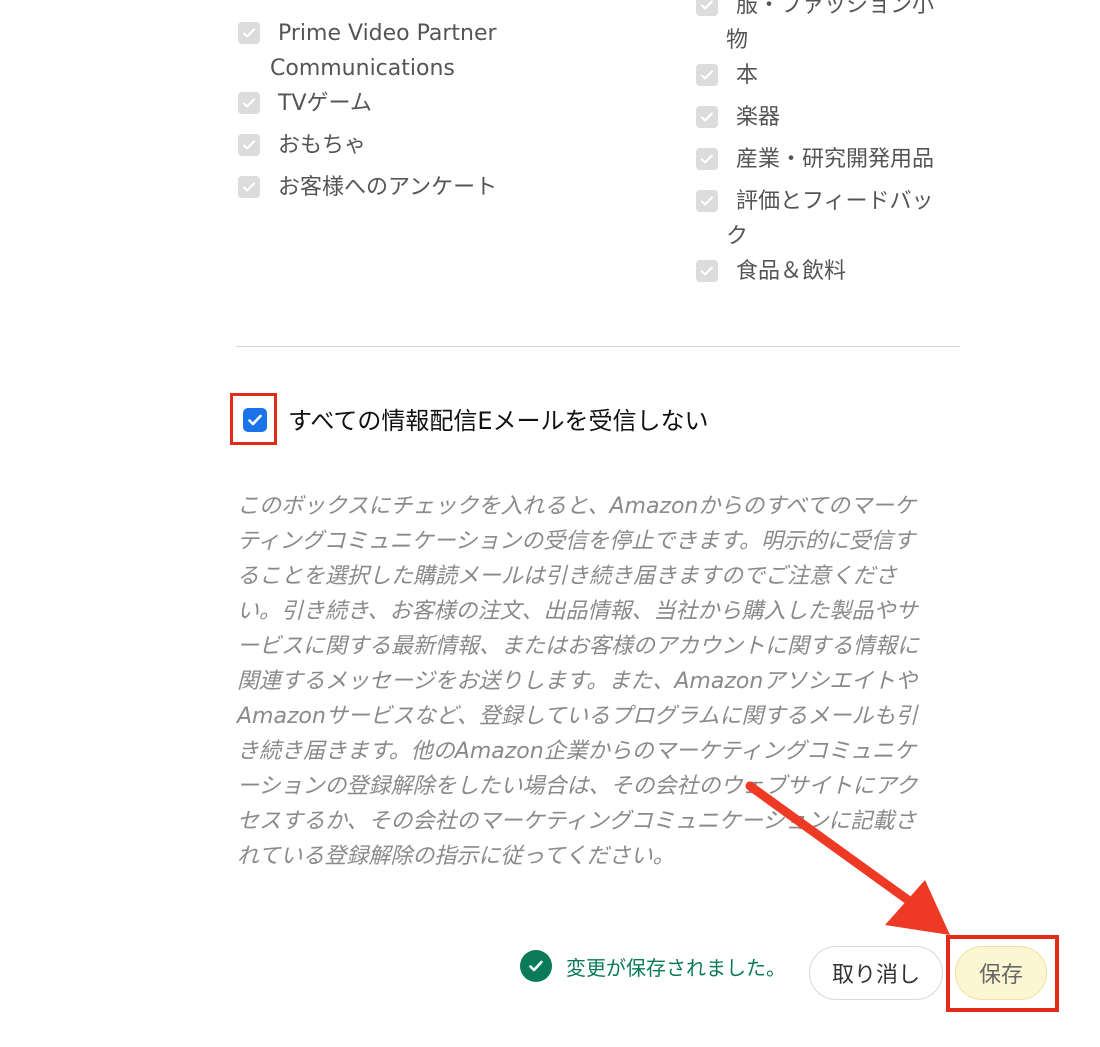 This screenshot has height=1047, width=1100. Describe the element at coordinates (577, 821) in the screenshot. I see `notice-line: セスするか、その会社のマーケティングコミュニケーションに記載さ` at that location.